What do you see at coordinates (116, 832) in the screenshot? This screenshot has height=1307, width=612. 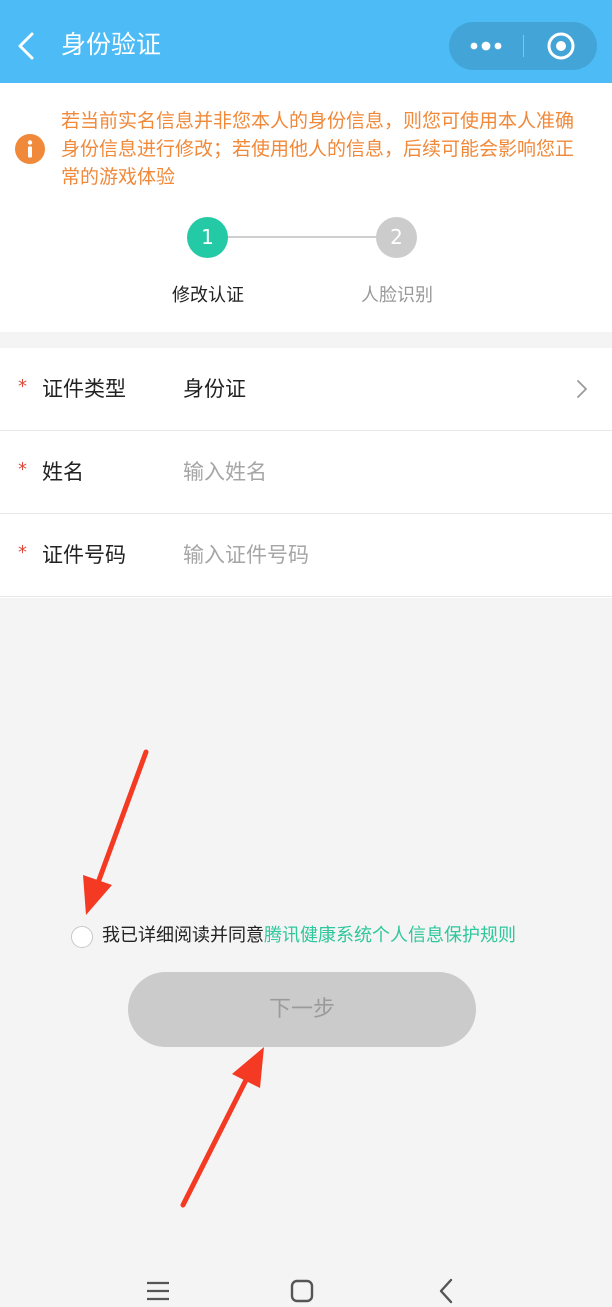 I see `arrow-to-checkbox` at bounding box center [116, 832].